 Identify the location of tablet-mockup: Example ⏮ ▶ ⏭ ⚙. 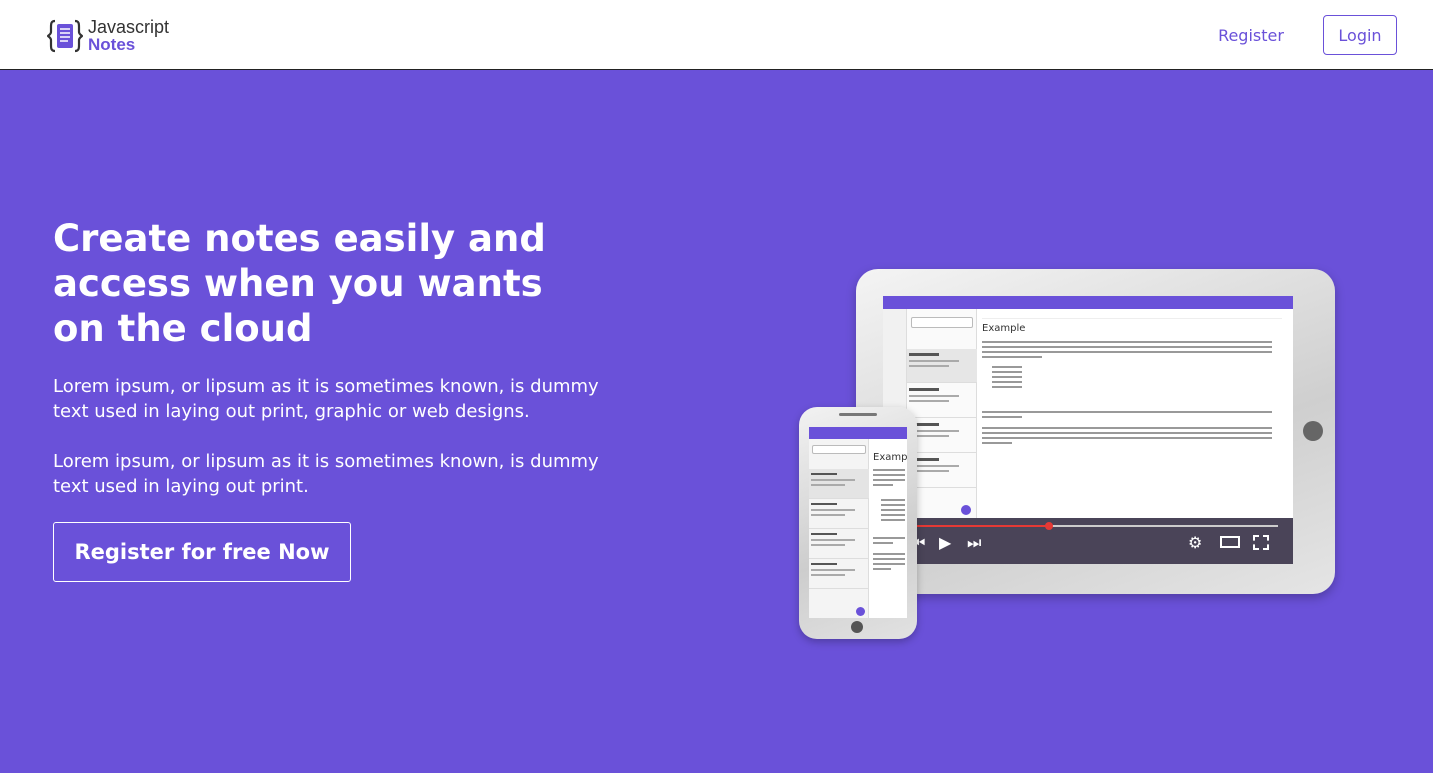
(1095, 431).